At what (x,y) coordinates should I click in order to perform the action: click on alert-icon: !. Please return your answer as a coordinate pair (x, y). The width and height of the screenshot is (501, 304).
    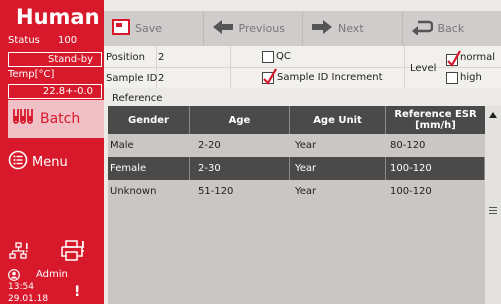
    Looking at the image, I should click on (77, 292).